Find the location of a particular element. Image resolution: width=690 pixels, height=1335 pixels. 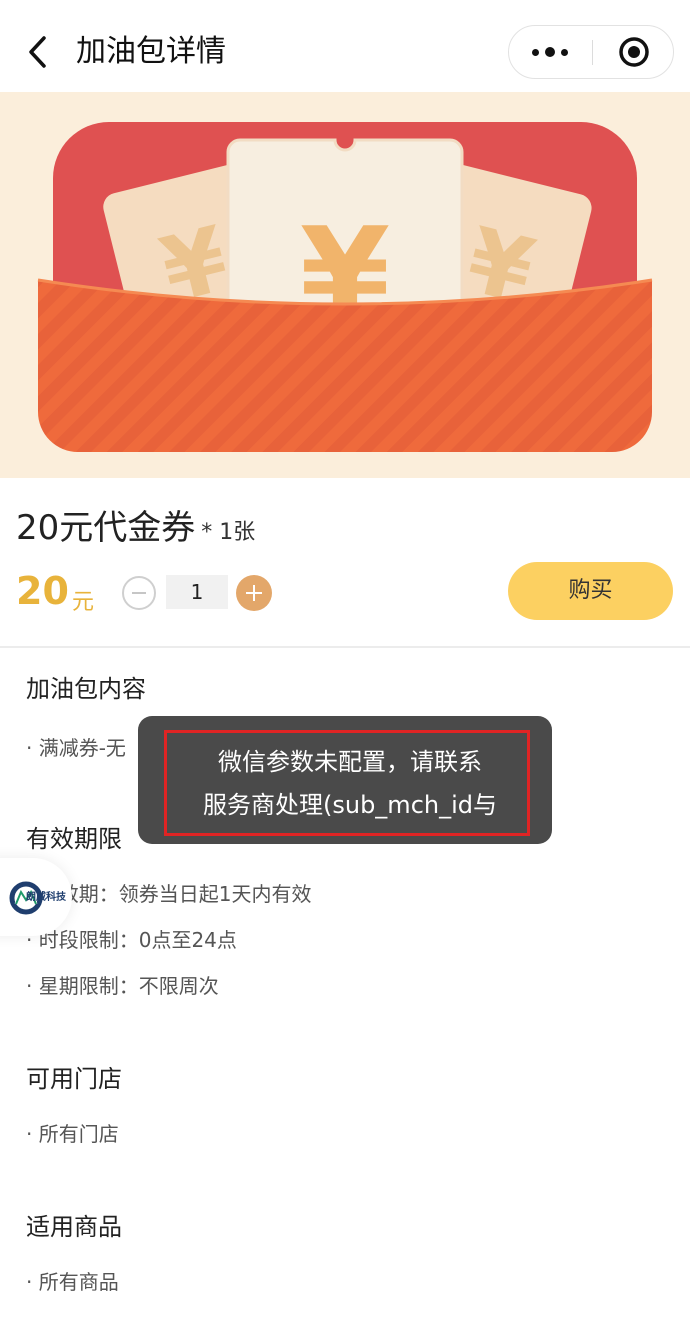

section-title-stores: 可用门店 is located at coordinates (74, 1079).